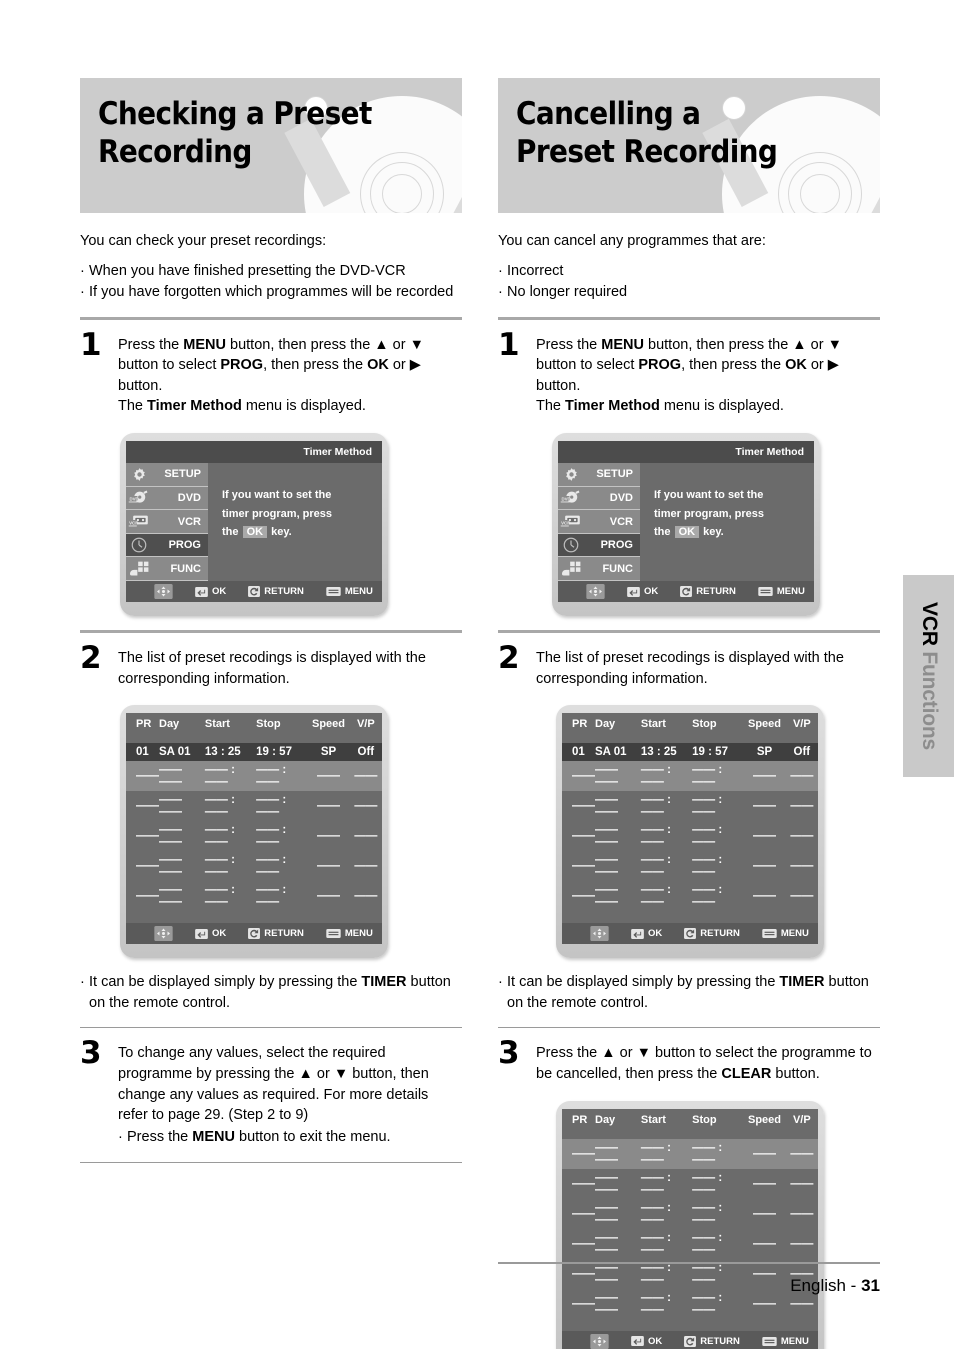 The width and height of the screenshot is (954, 1349). I want to click on cell-pr: 01, so click(142, 752).